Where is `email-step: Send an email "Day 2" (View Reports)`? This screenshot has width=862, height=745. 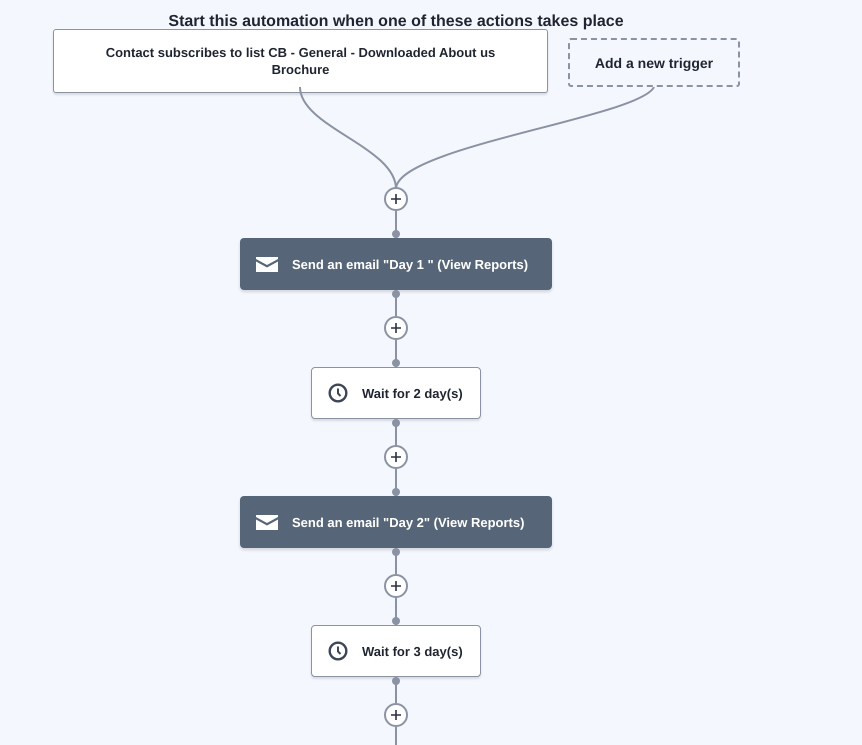
email-step: Send an email "Day 2" (View Reports) is located at coordinates (396, 522).